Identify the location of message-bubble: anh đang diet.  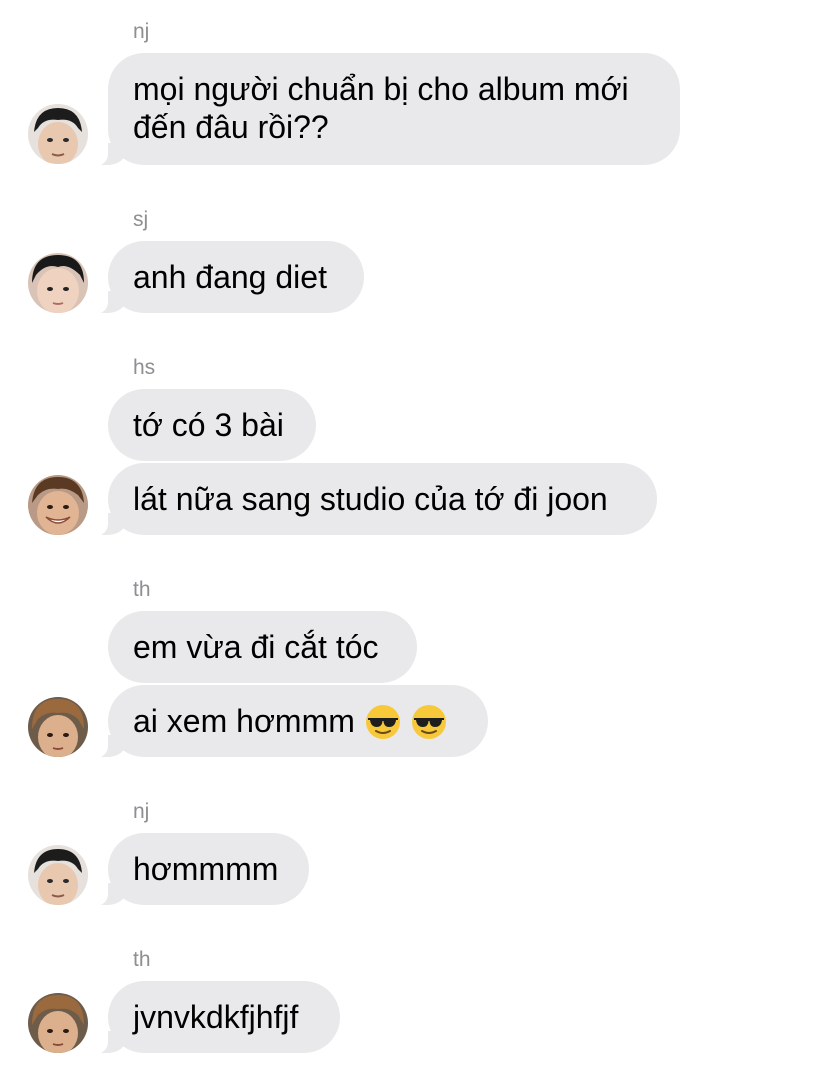
(227, 277).